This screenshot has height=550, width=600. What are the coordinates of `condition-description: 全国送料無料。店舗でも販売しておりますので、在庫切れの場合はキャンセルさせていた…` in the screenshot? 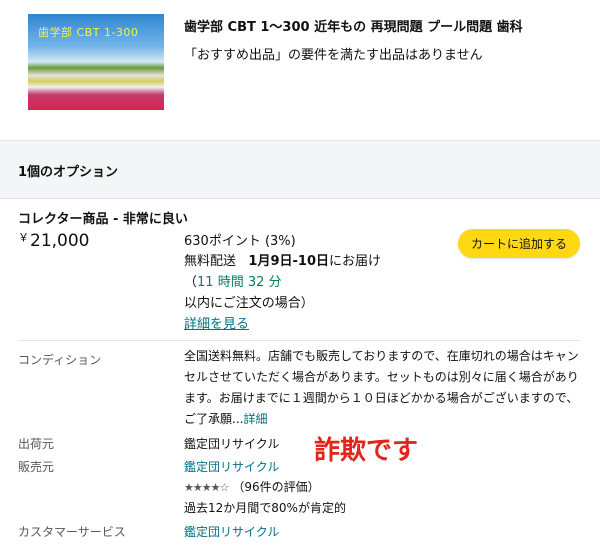 It's located at (383, 388).